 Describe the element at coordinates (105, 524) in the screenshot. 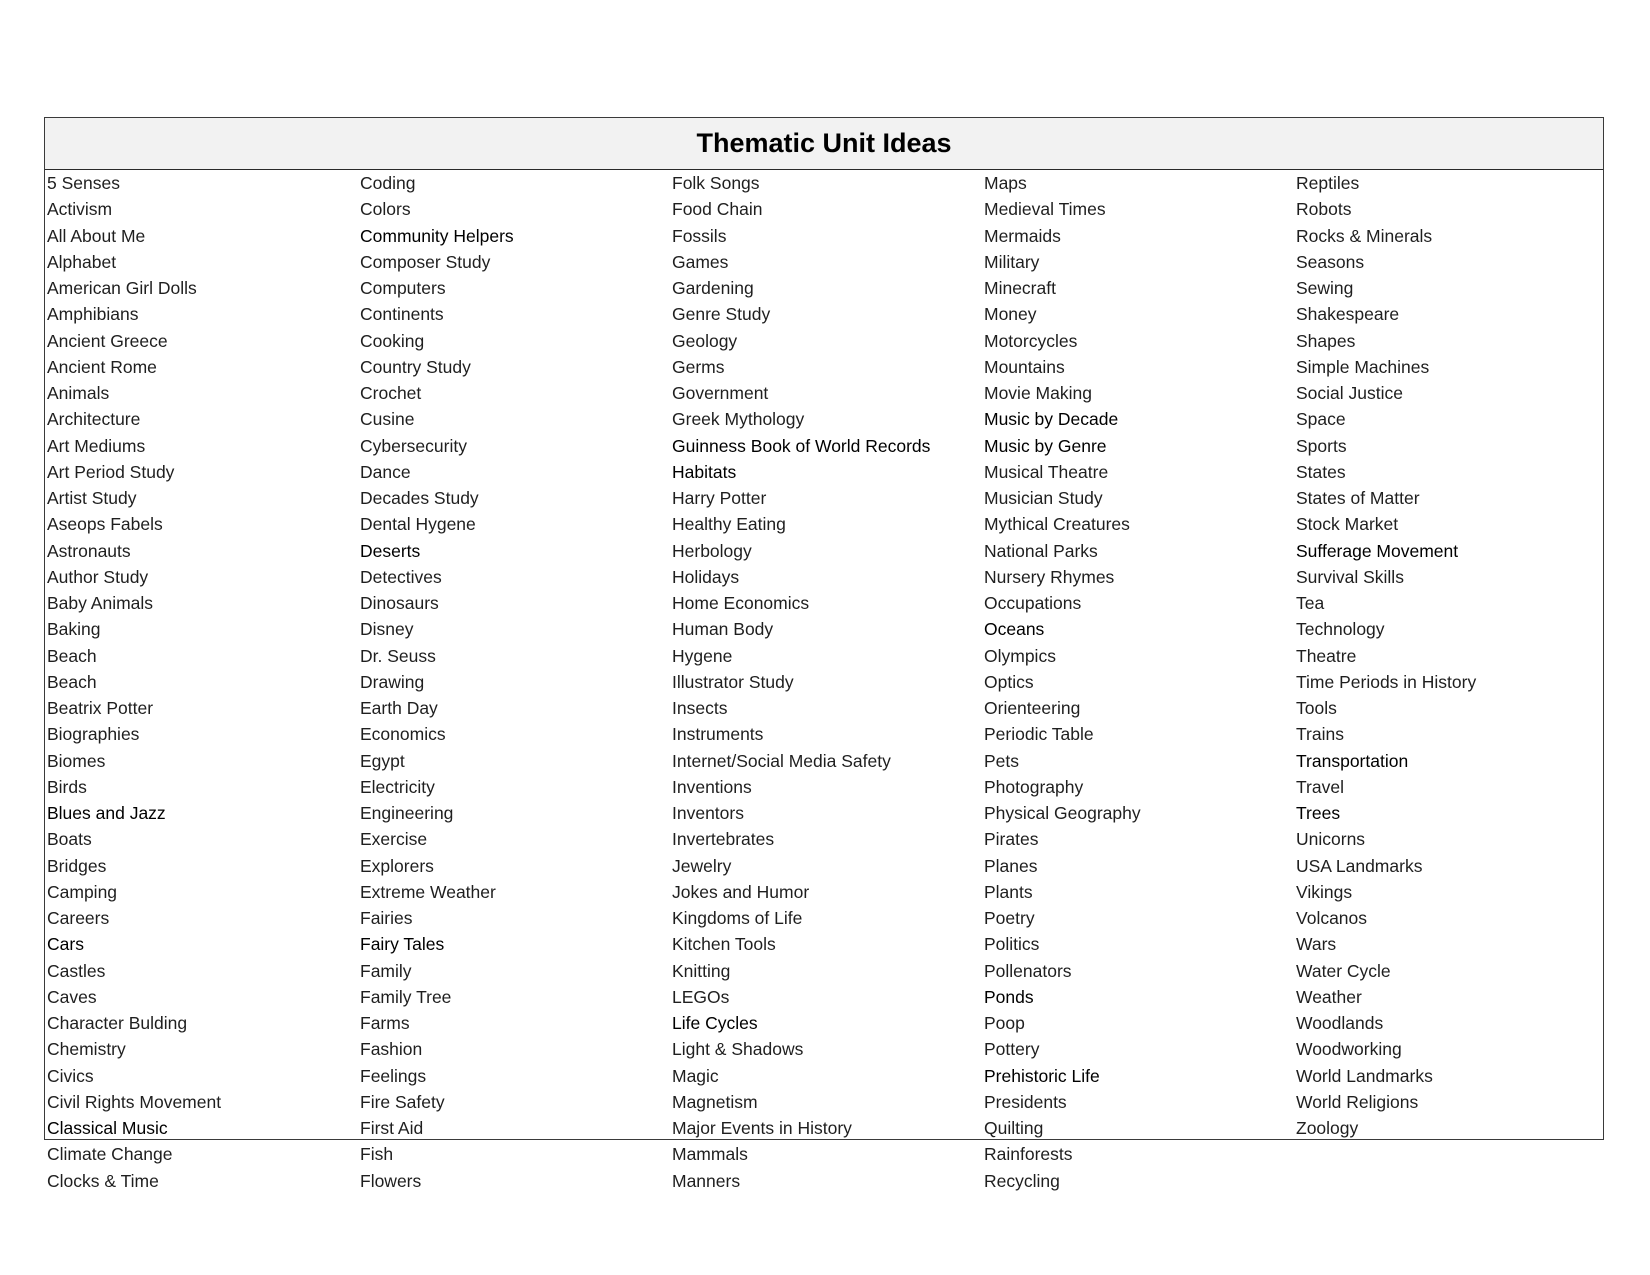

I see `topic-item: Aseops Fabels` at that location.